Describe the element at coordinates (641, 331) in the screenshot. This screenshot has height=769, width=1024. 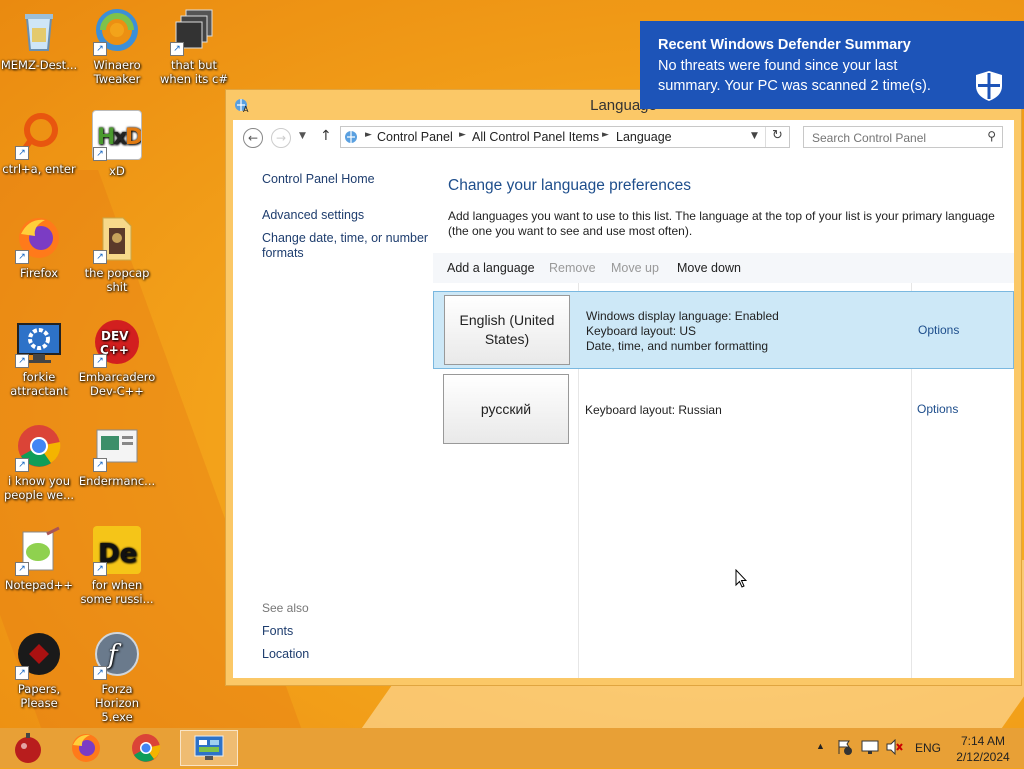
I see `language-detail-line: Keyboard layout: US` at that location.